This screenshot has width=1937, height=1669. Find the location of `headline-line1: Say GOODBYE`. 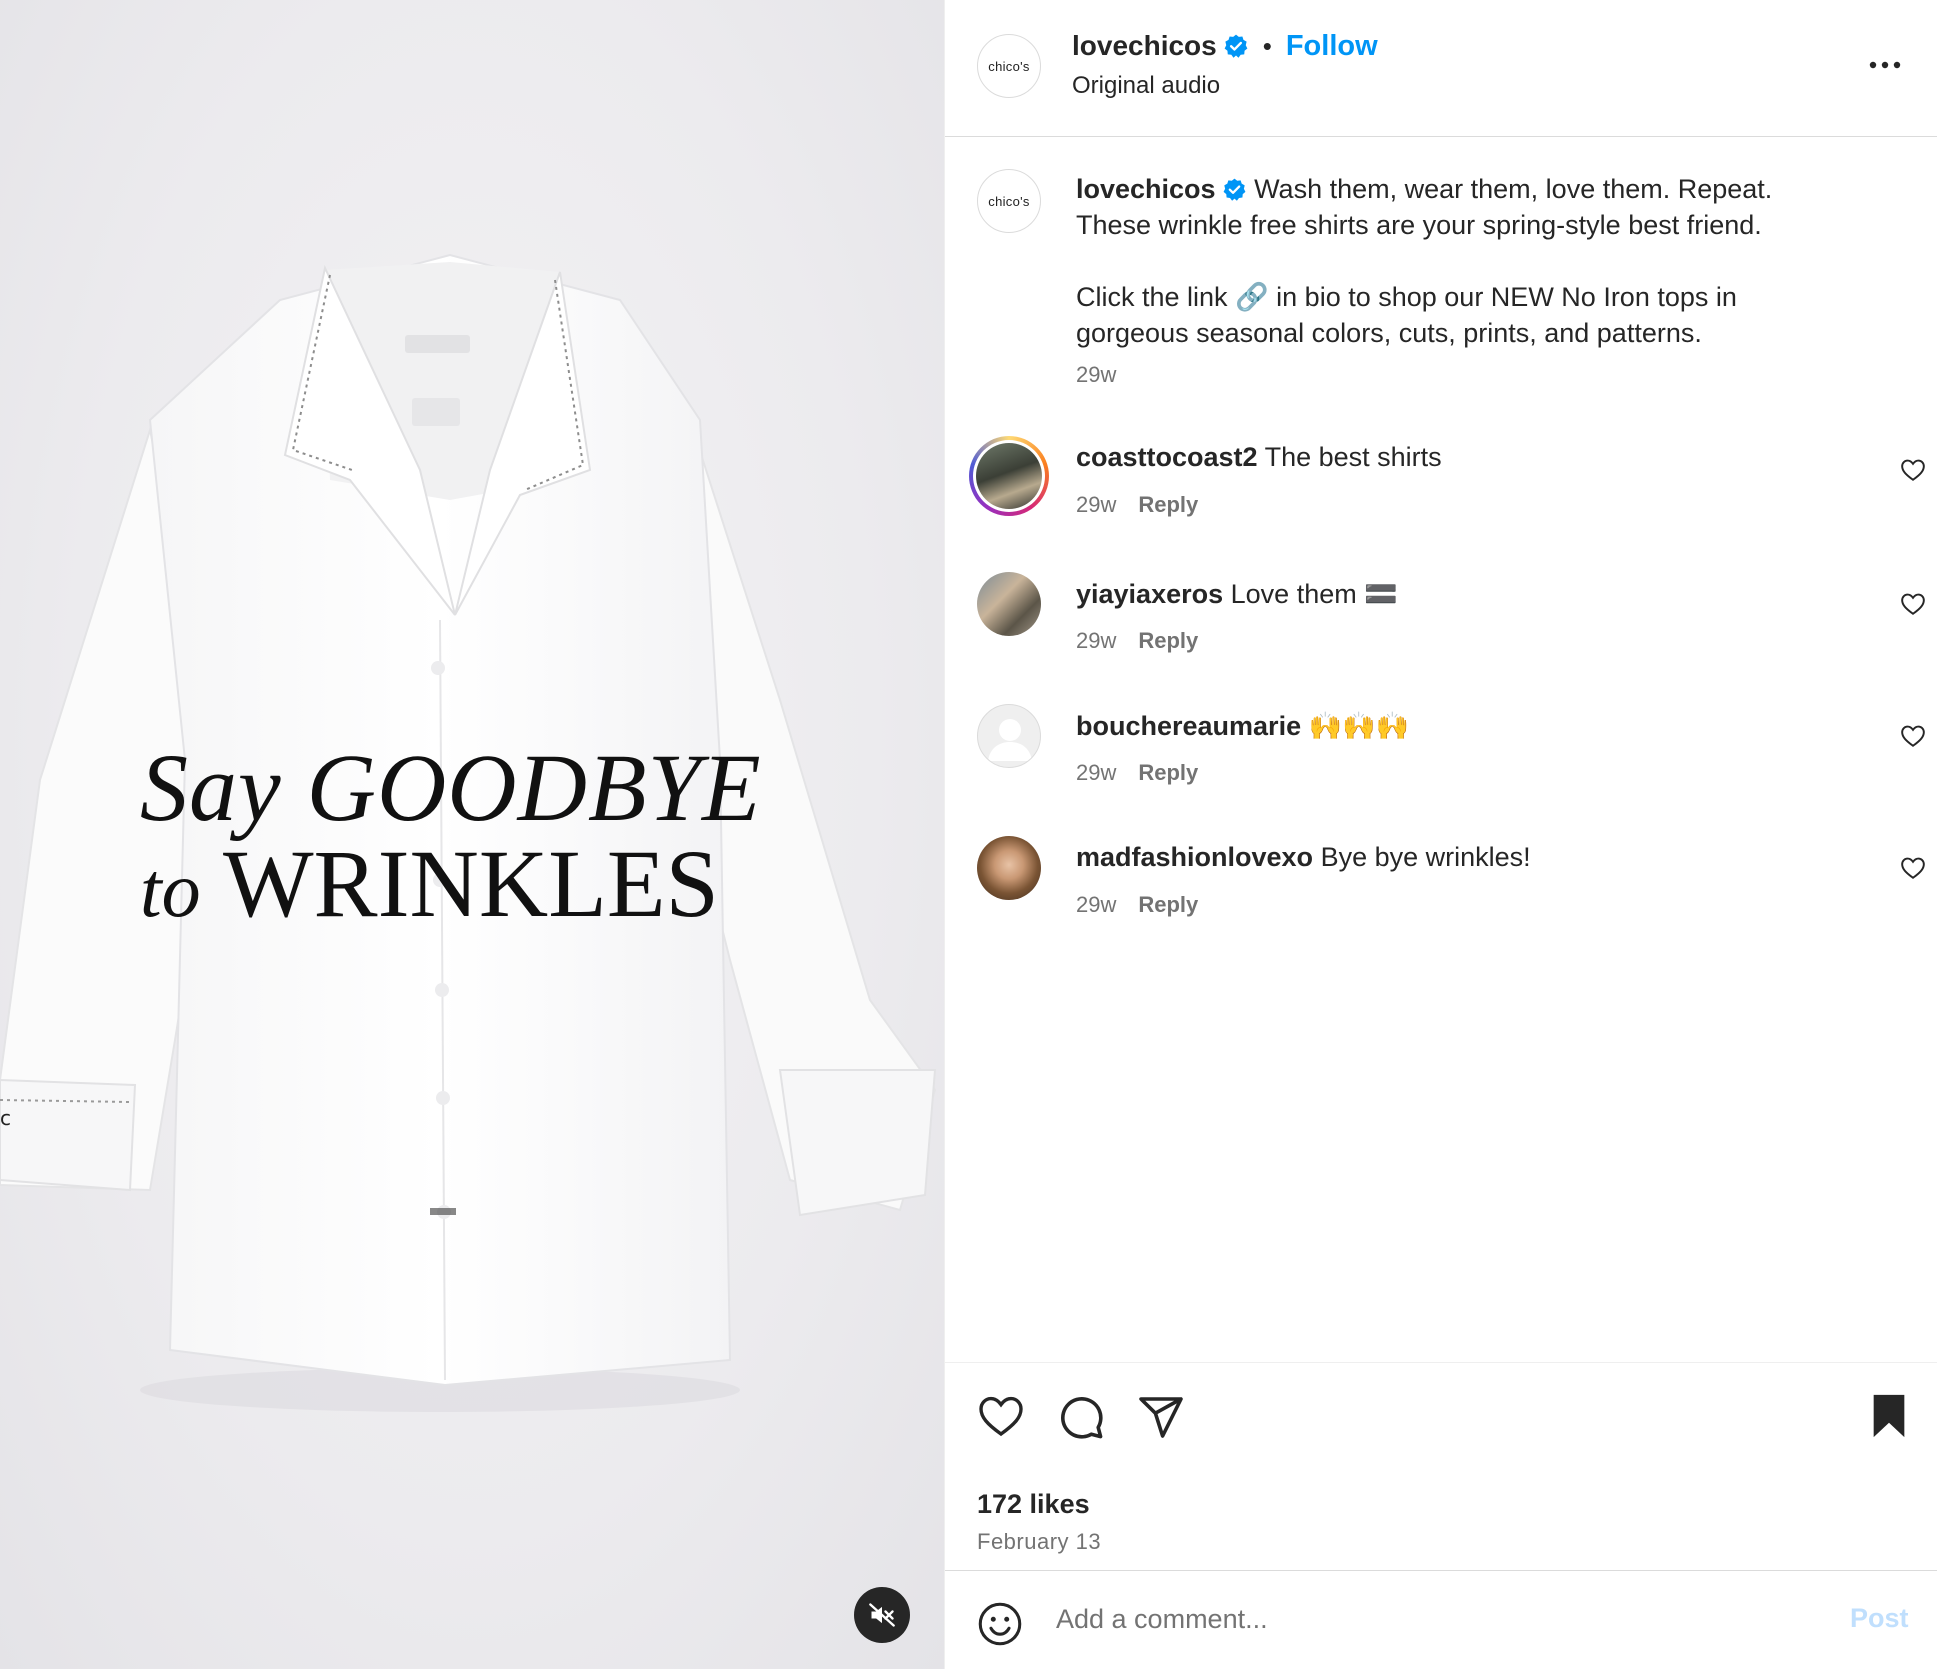

headline-line1: Say GOODBYE is located at coordinates (451, 787).